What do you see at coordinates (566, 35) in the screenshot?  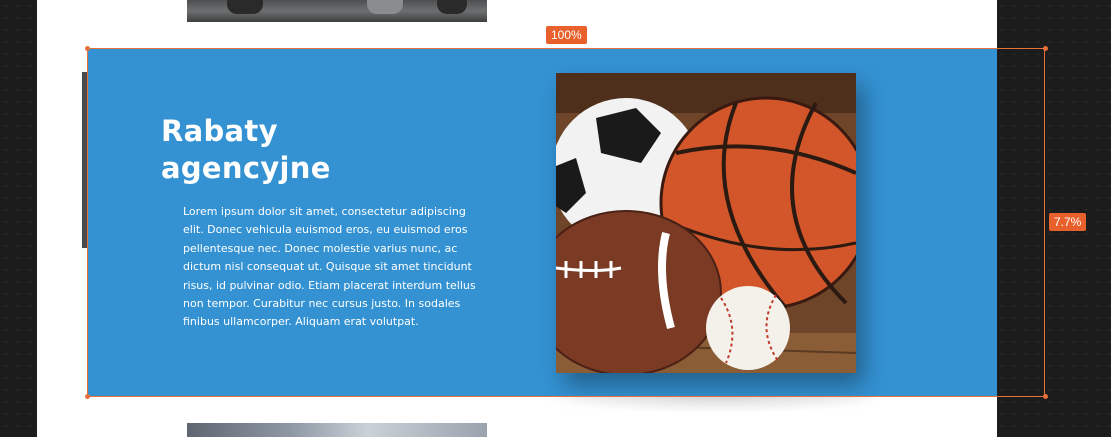 I see `width-badge: 100%` at bounding box center [566, 35].